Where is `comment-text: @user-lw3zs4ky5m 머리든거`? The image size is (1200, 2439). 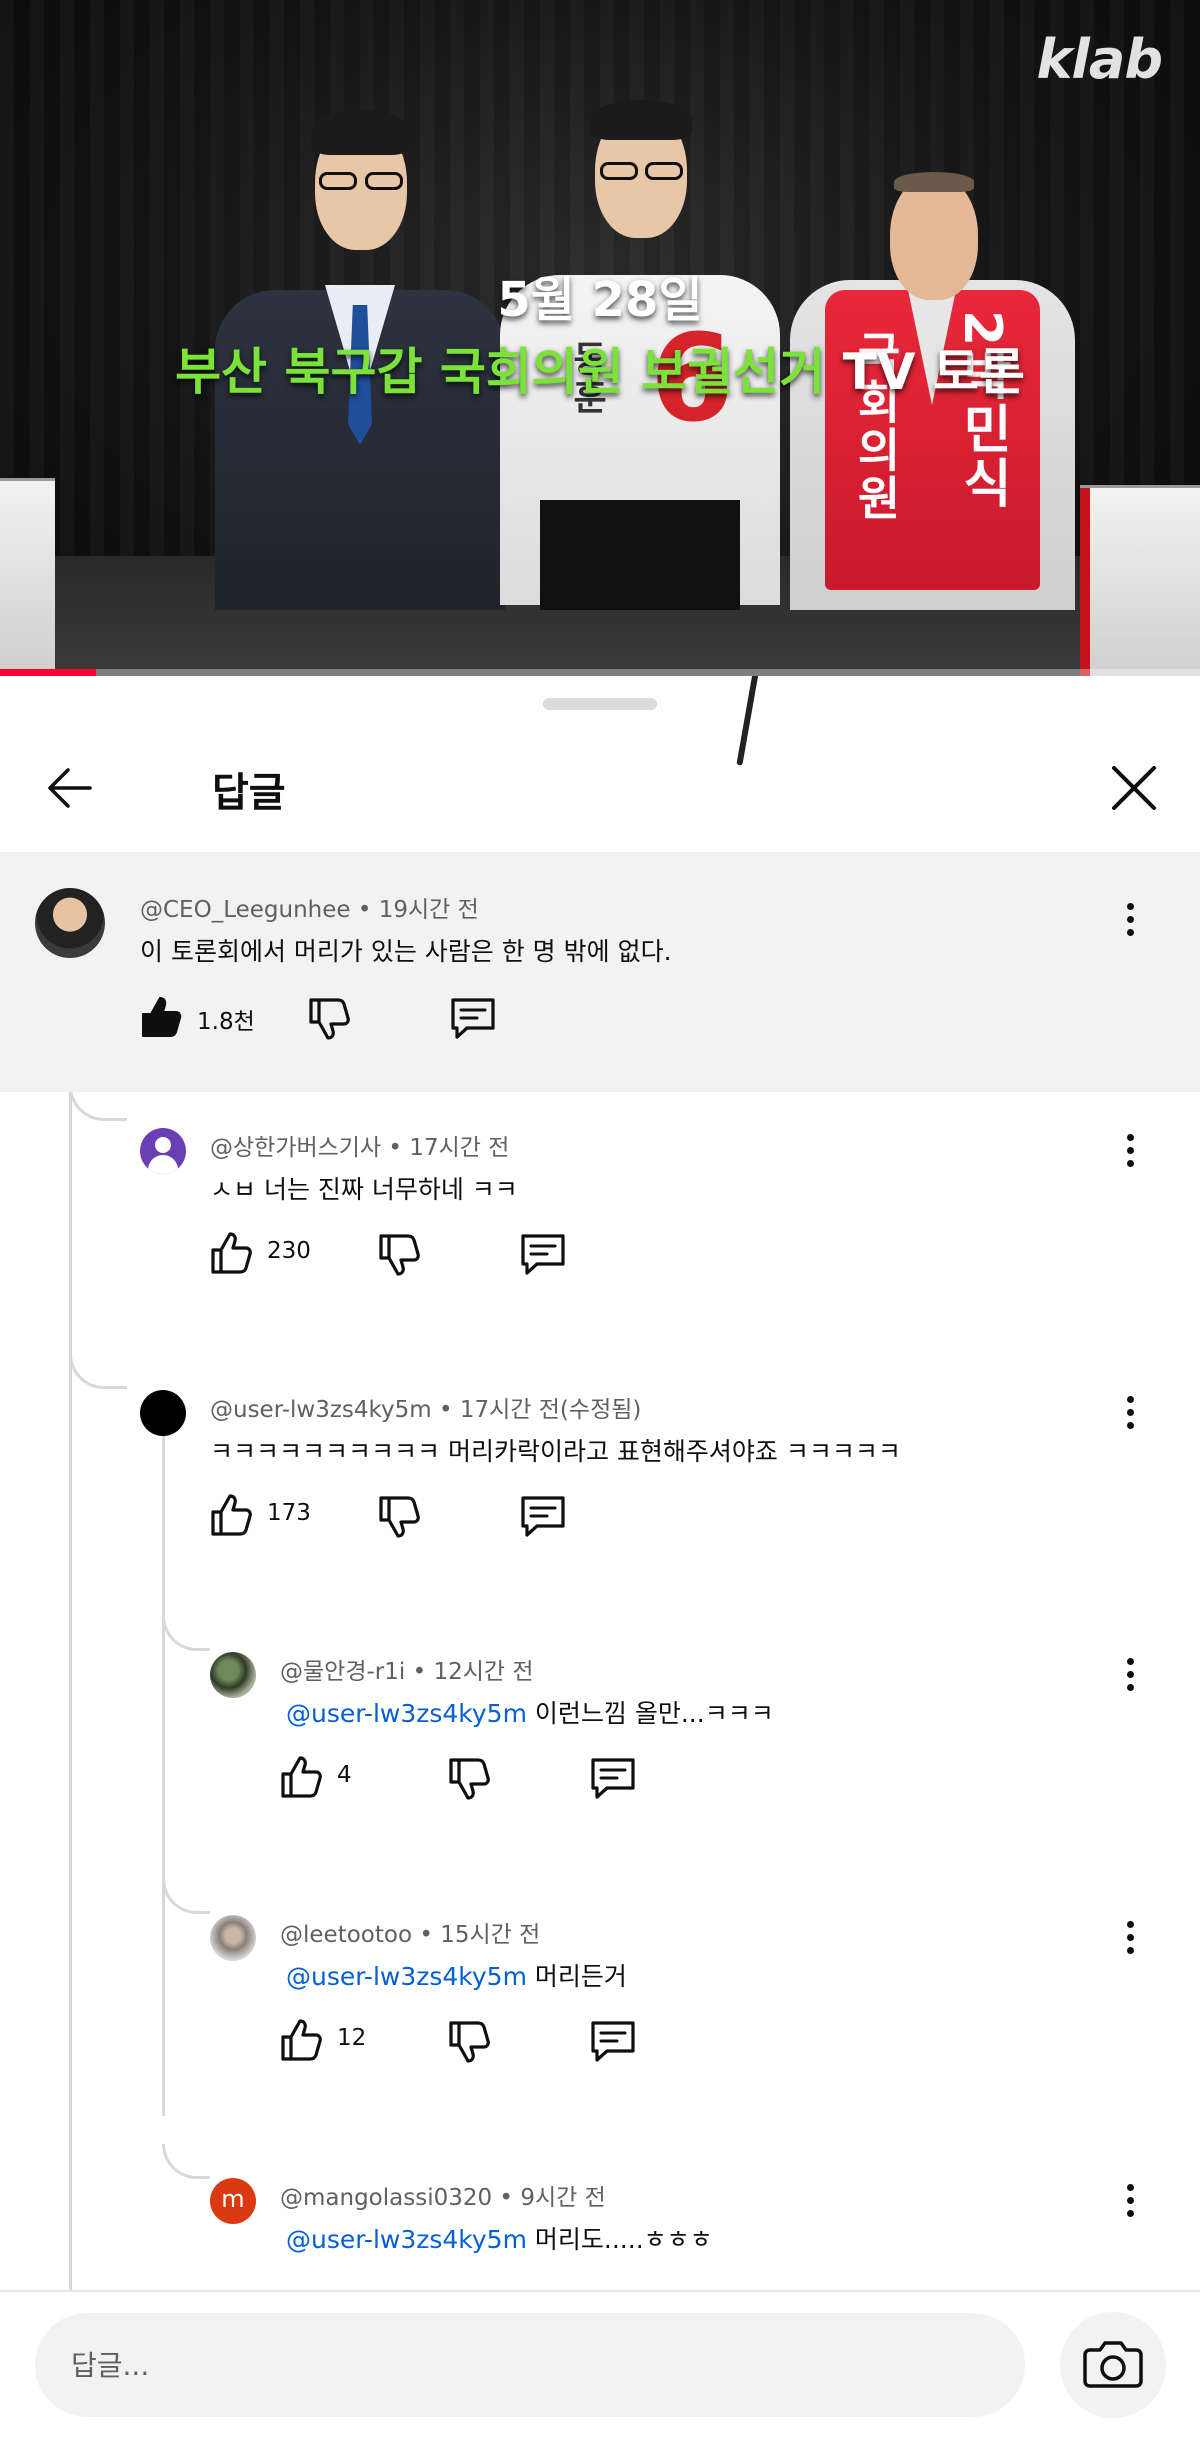
comment-text: @user-lw3zs4ky5m 머리든거 is located at coordinates (456, 1976).